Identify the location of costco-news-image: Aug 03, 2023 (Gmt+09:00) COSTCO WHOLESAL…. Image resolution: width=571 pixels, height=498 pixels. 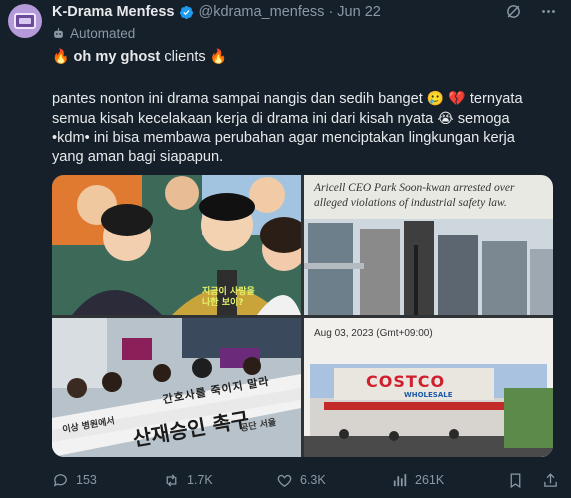
(428, 387).